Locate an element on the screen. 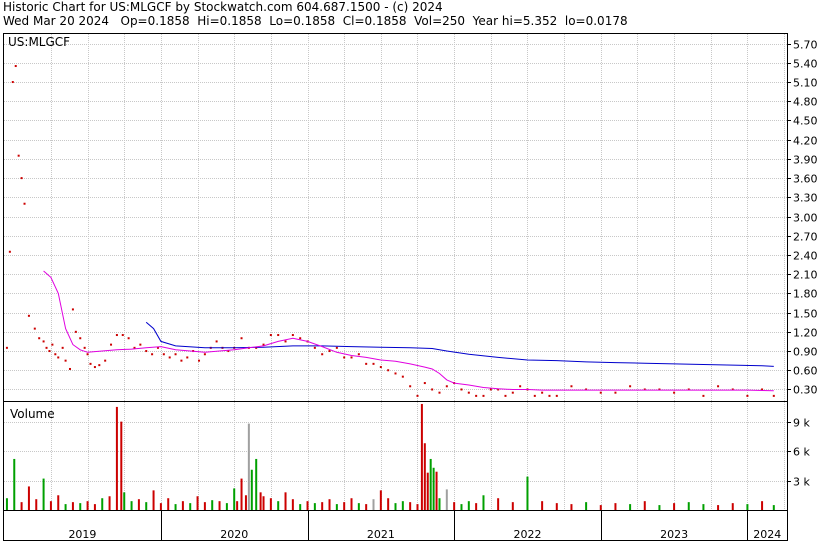 The image size is (830, 543). volume-tick-label: 9 k is located at coordinates (801, 423).